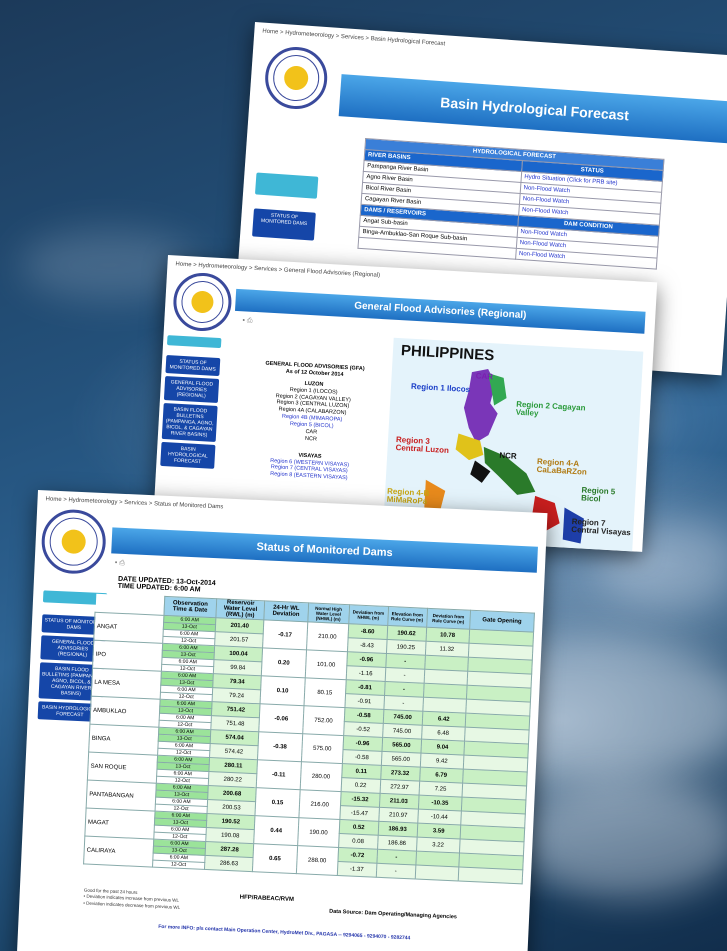 This screenshot has width=727, height=951. What do you see at coordinates (284, 220) in the screenshot?
I see `sidebar-item-label: STATUS OF MONITORED DAMS` at bounding box center [284, 220].